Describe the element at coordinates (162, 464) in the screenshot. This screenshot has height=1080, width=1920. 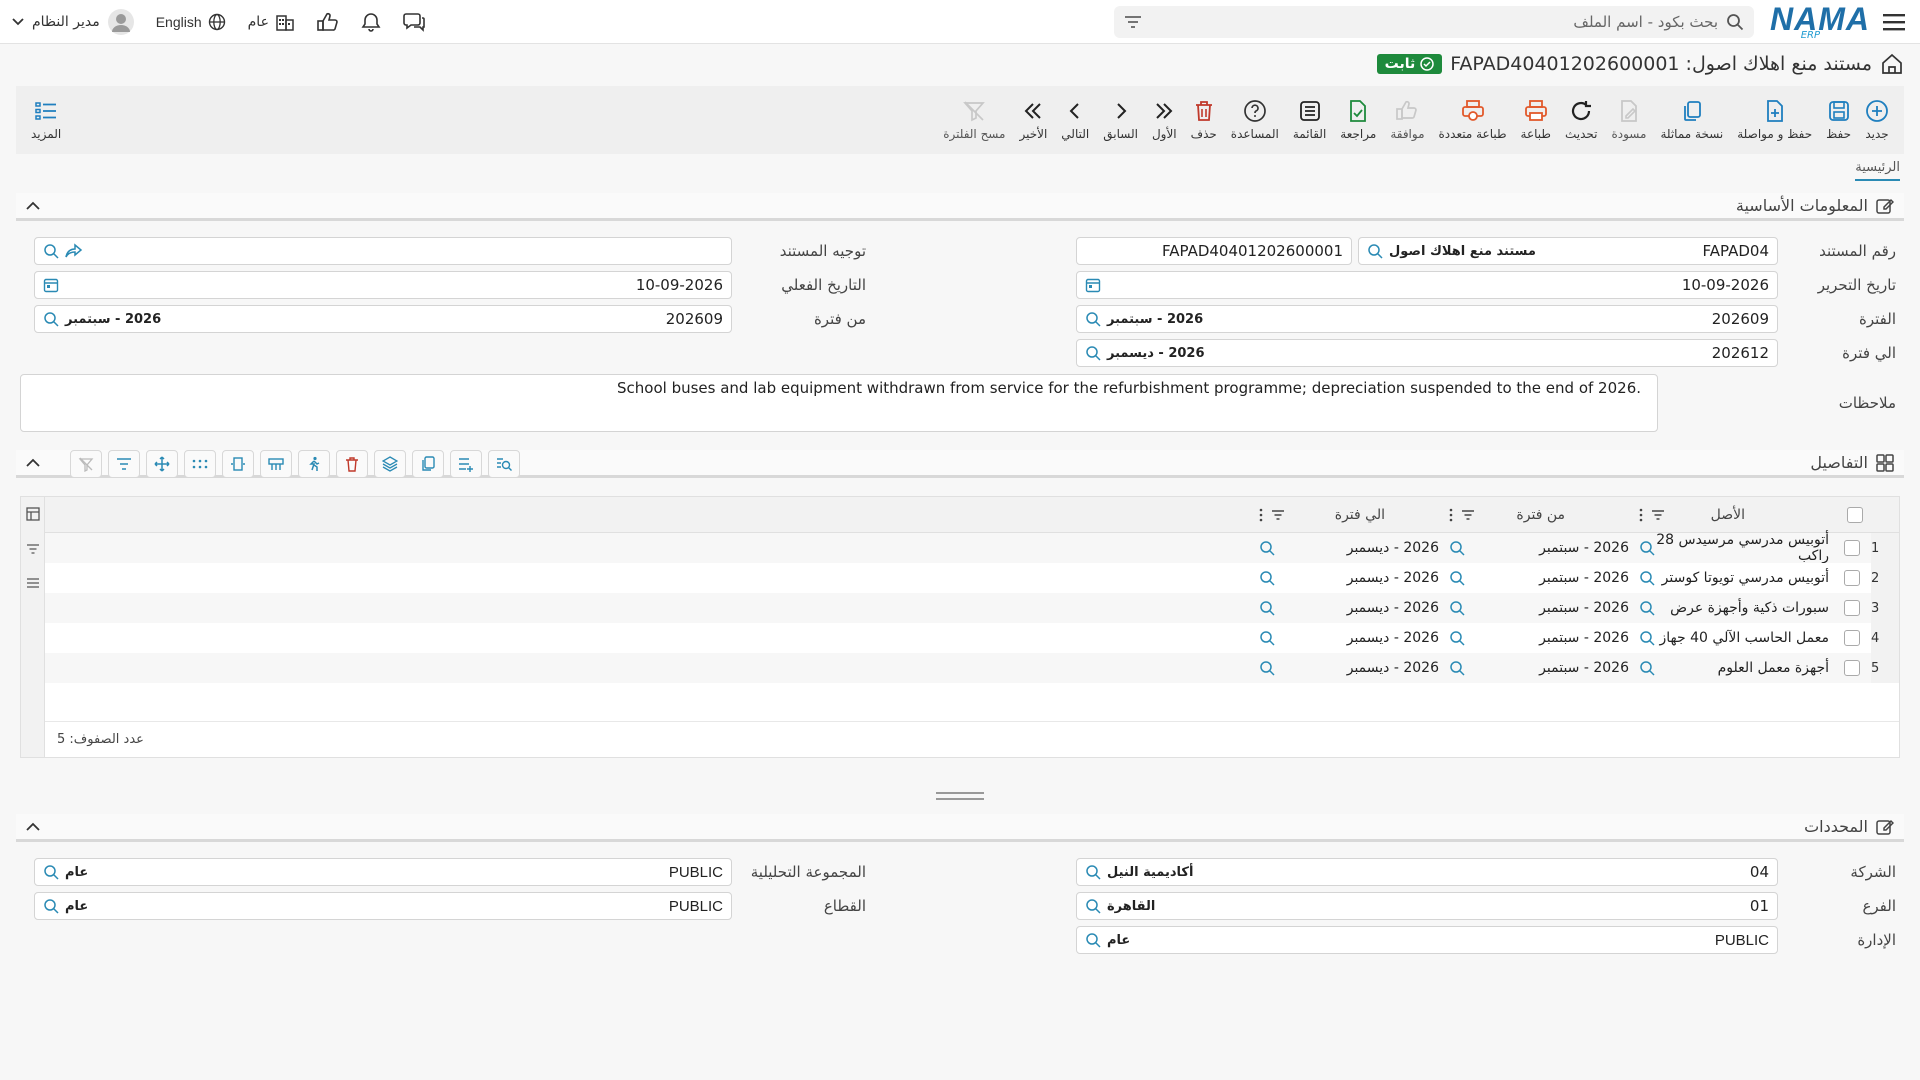
I see `move-icon` at that location.